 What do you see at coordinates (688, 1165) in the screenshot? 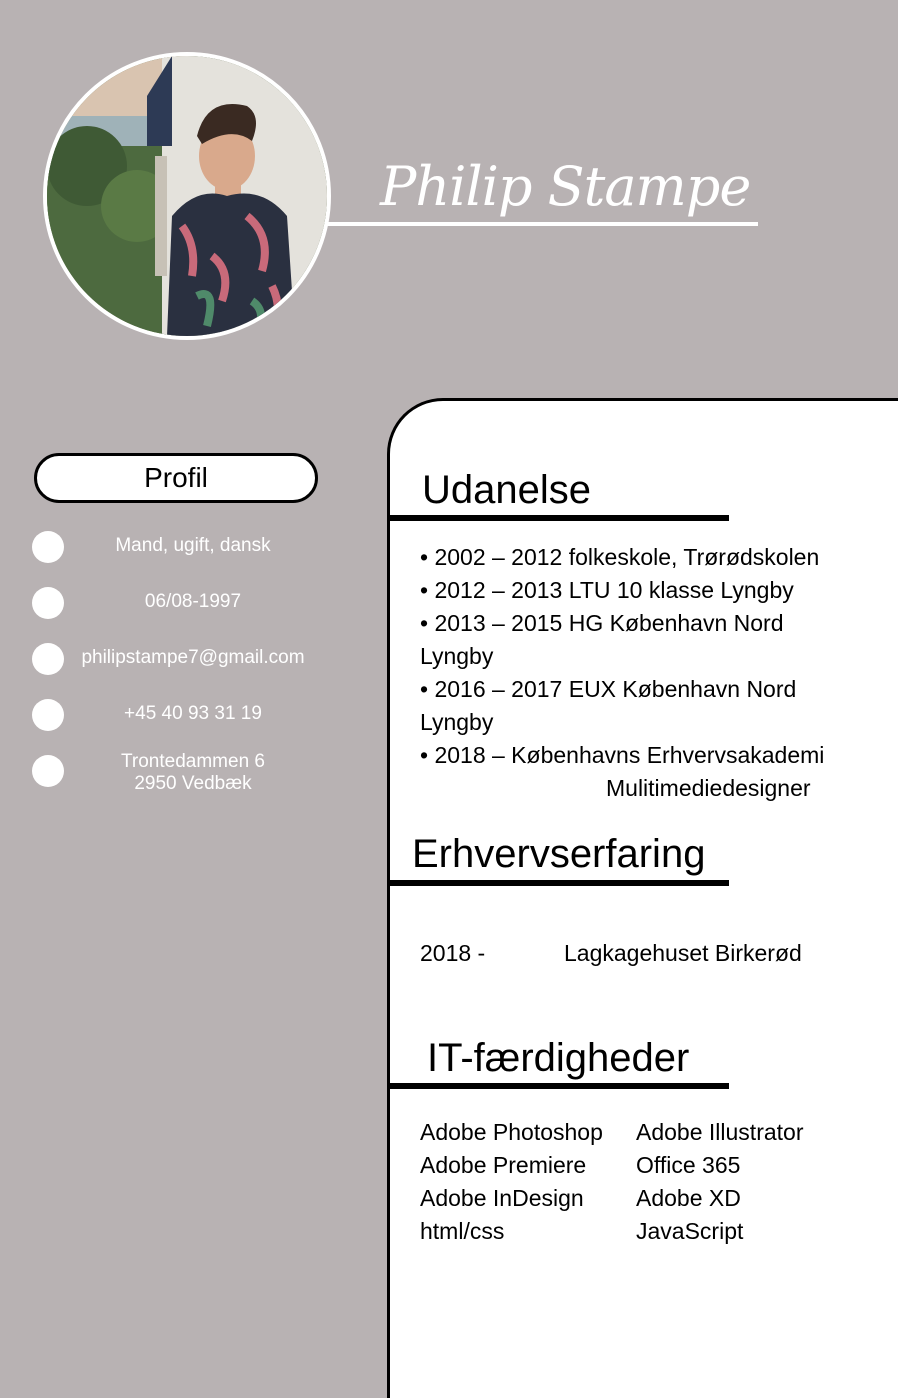
I see `skill-item: Office 365` at bounding box center [688, 1165].